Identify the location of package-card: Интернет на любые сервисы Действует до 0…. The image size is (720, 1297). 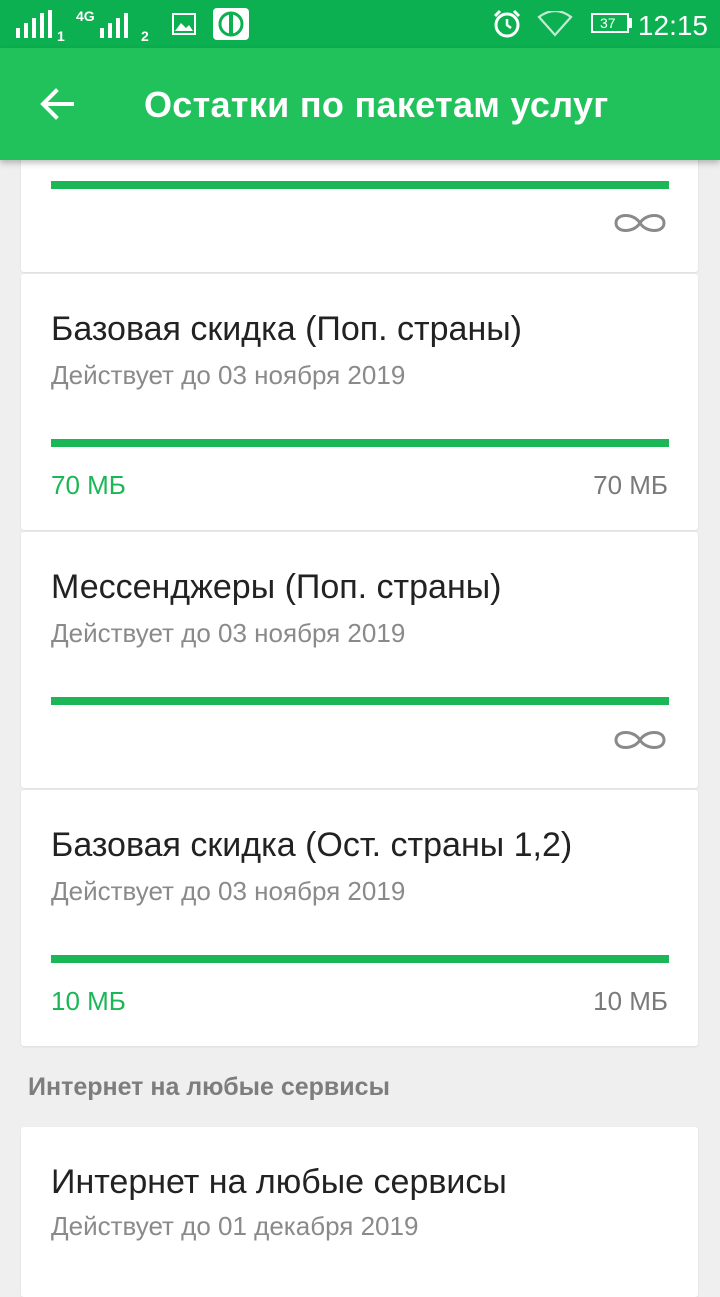
(359, 1212).